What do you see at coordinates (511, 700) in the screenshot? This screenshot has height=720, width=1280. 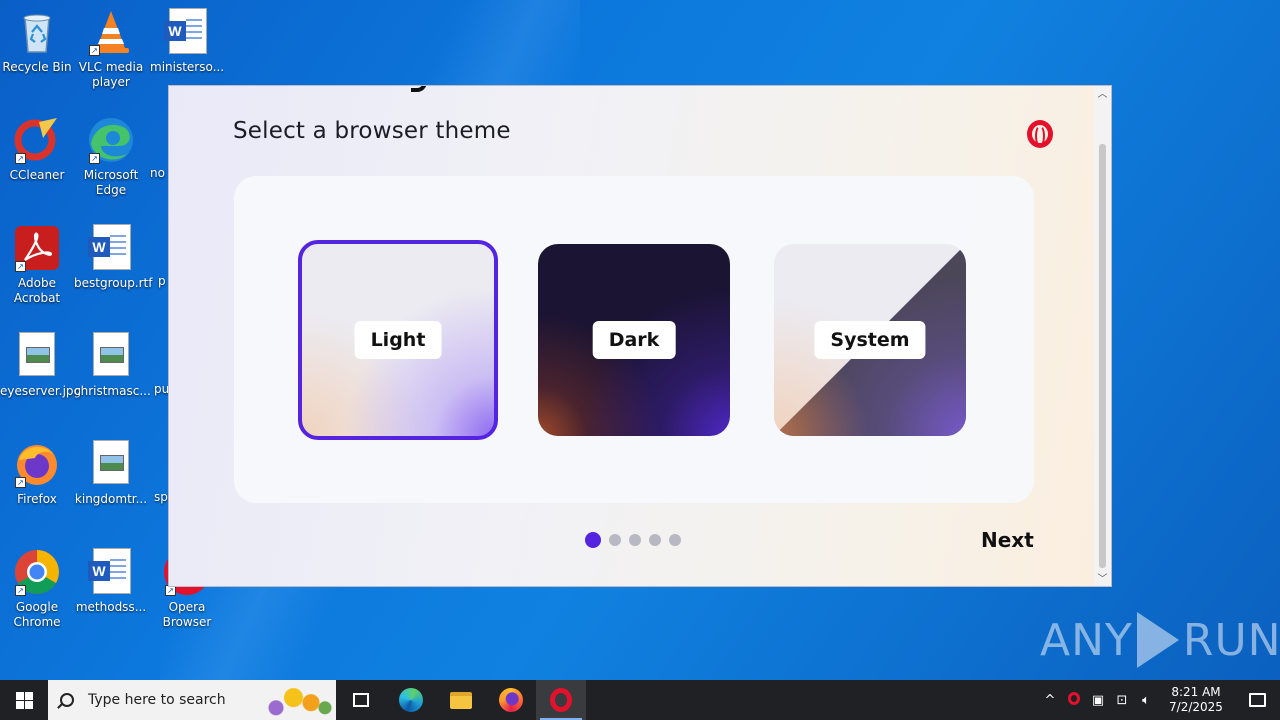 I see `taskbar-firefox-button` at bounding box center [511, 700].